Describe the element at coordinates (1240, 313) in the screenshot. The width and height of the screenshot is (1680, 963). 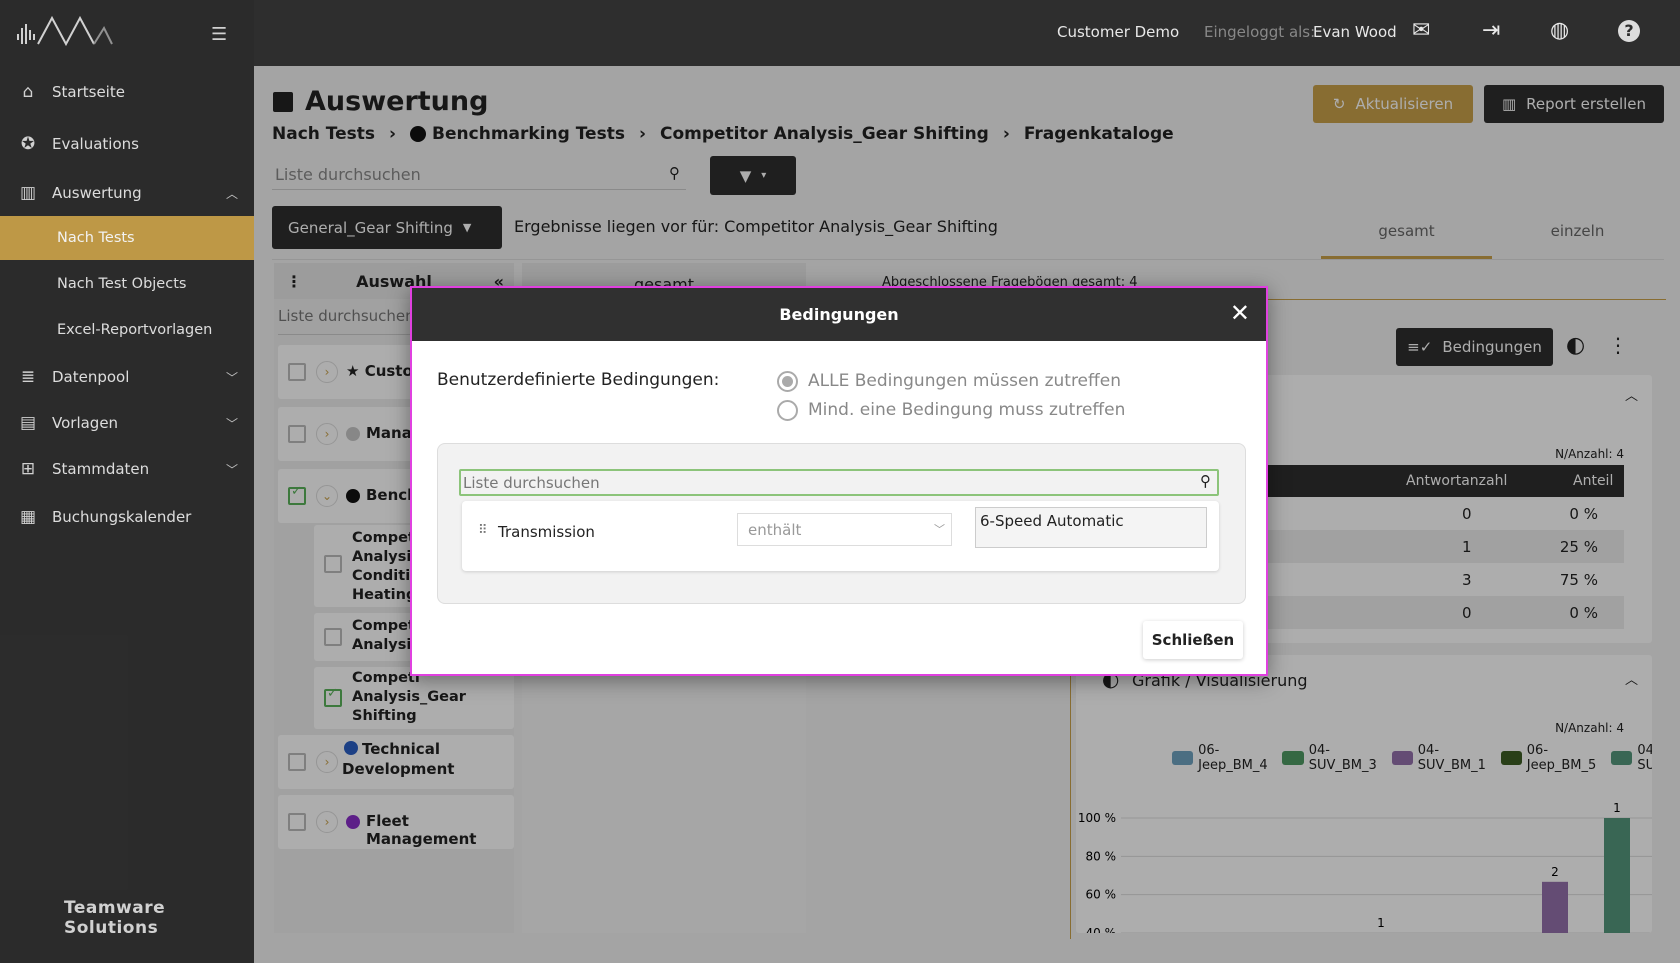
I see `close-icon: ✕` at that location.